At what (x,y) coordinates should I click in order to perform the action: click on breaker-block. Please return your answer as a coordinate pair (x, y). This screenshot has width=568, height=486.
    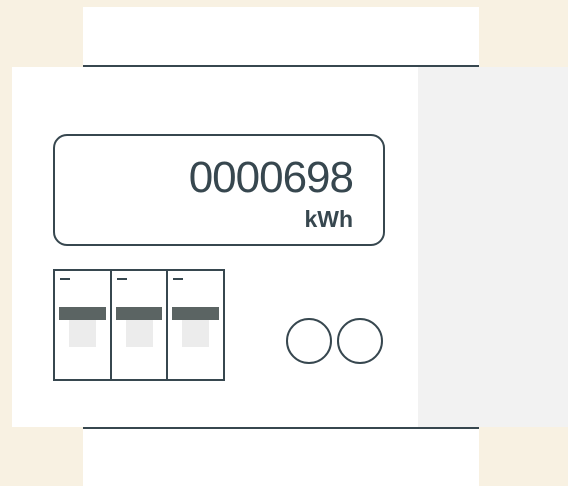
    Looking at the image, I should click on (139, 325).